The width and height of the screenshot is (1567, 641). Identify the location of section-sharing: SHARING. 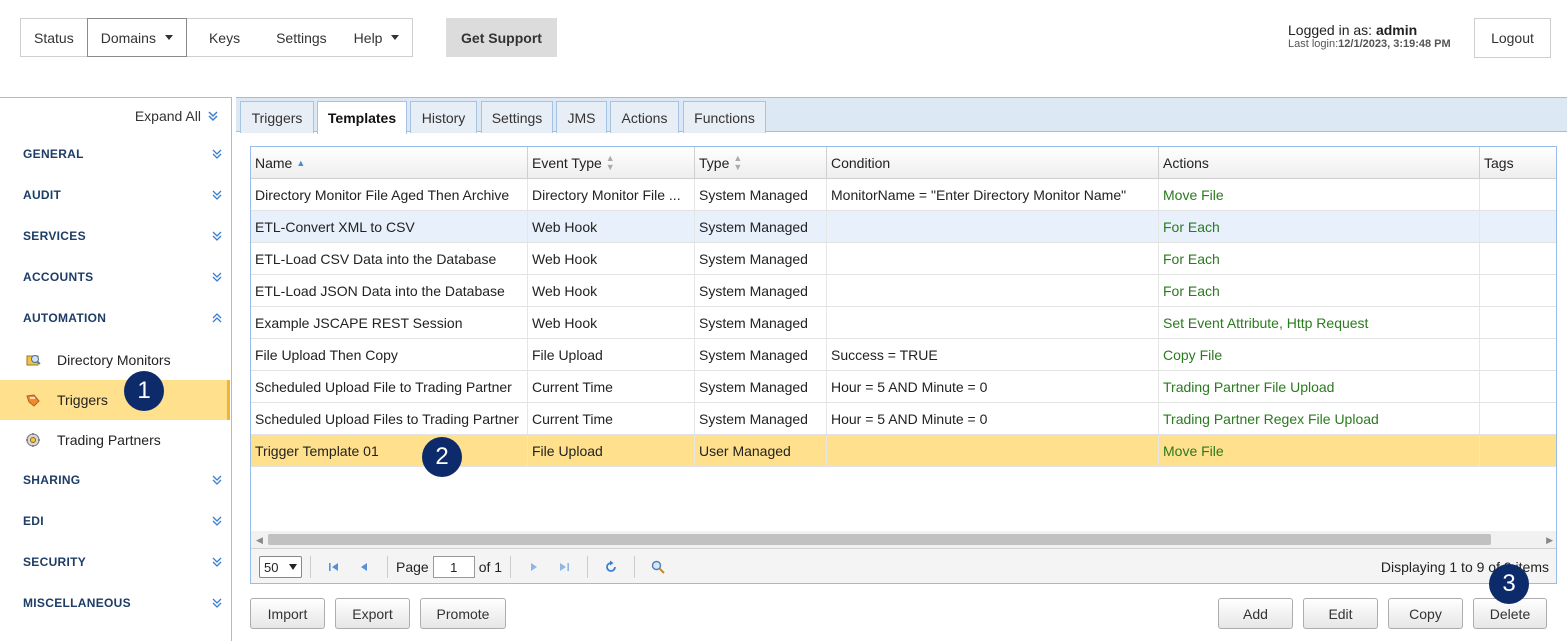
(123, 480).